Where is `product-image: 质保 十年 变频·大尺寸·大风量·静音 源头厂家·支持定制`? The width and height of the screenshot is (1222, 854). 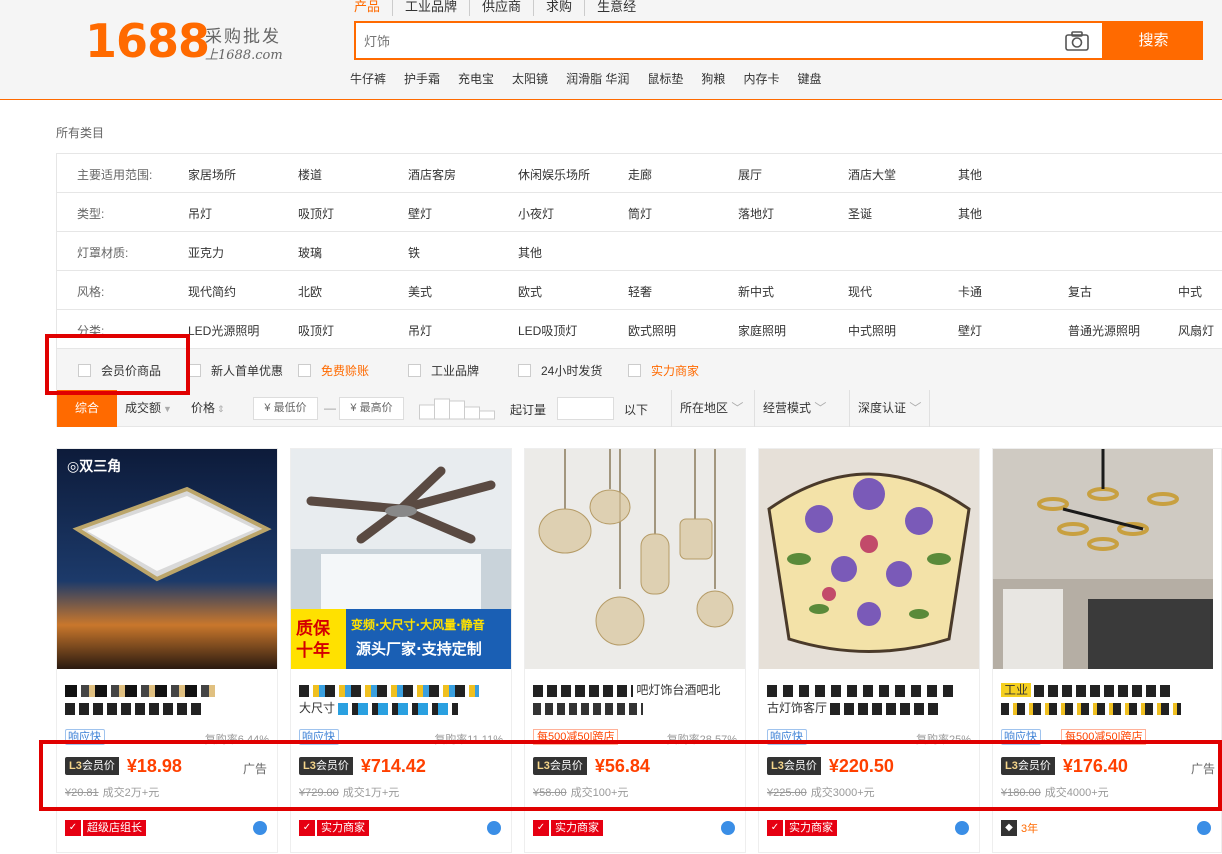 product-image: 质保 十年 变频·大尺寸·大风量·静音 源头厂家·支持定制 is located at coordinates (401, 559).